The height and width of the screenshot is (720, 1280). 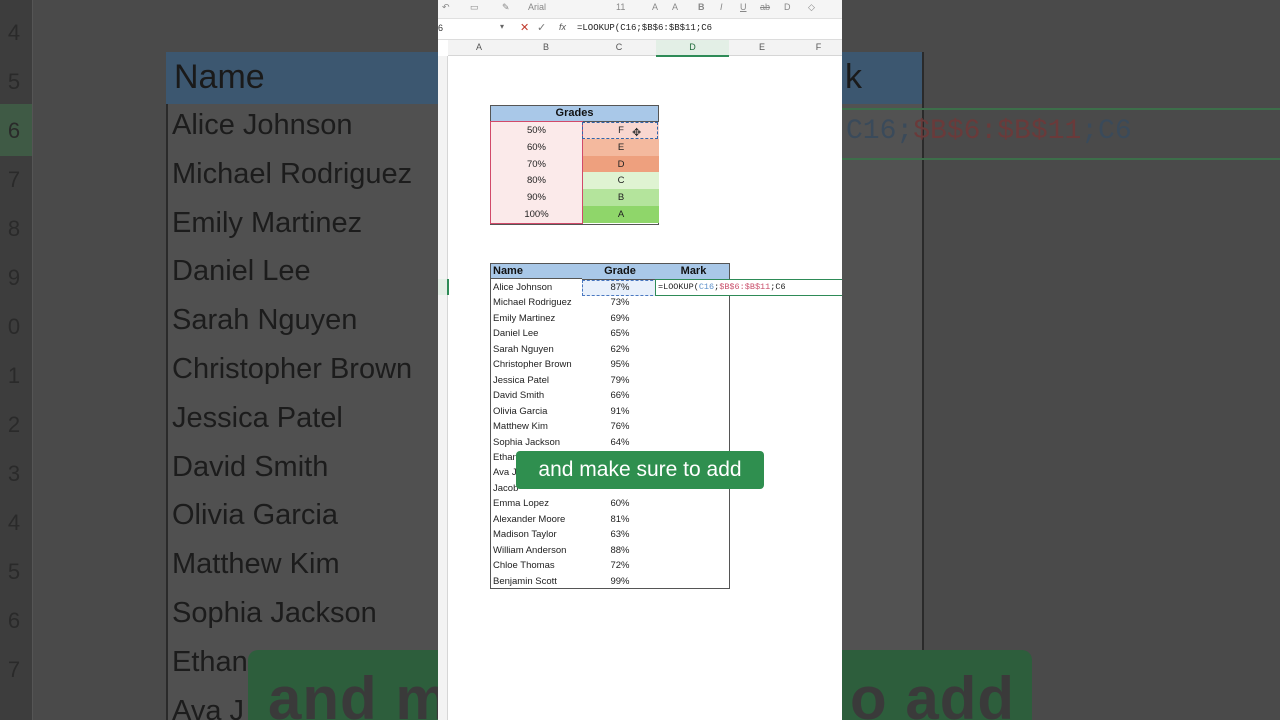 I want to click on bg-name-cell: Ava J, so click(x=208, y=707).